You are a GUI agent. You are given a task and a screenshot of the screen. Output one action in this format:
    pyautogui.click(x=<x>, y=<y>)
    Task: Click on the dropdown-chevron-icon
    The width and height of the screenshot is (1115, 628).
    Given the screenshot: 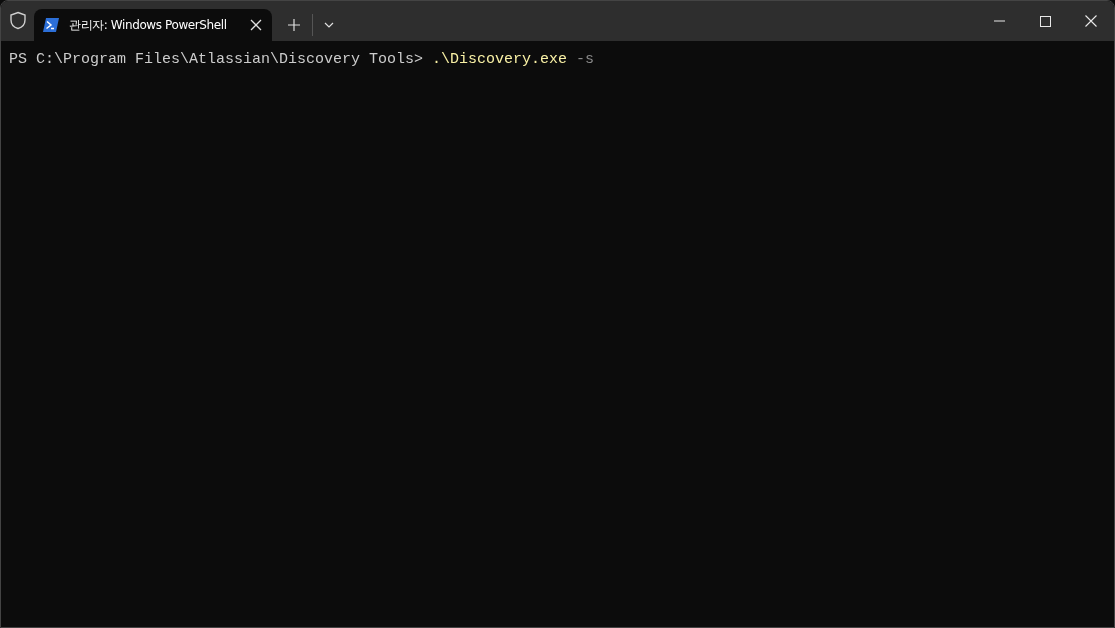 What is the action you would take?
    pyautogui.click(x=329, y=25)
    